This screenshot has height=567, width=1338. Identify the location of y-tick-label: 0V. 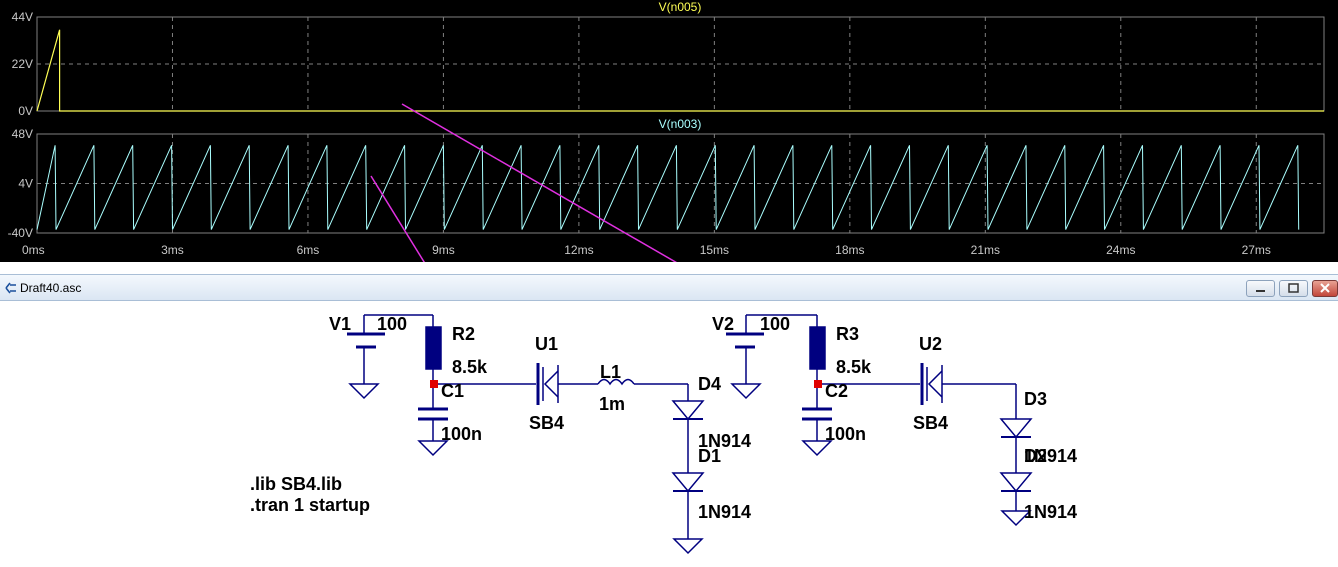
(25, 111).